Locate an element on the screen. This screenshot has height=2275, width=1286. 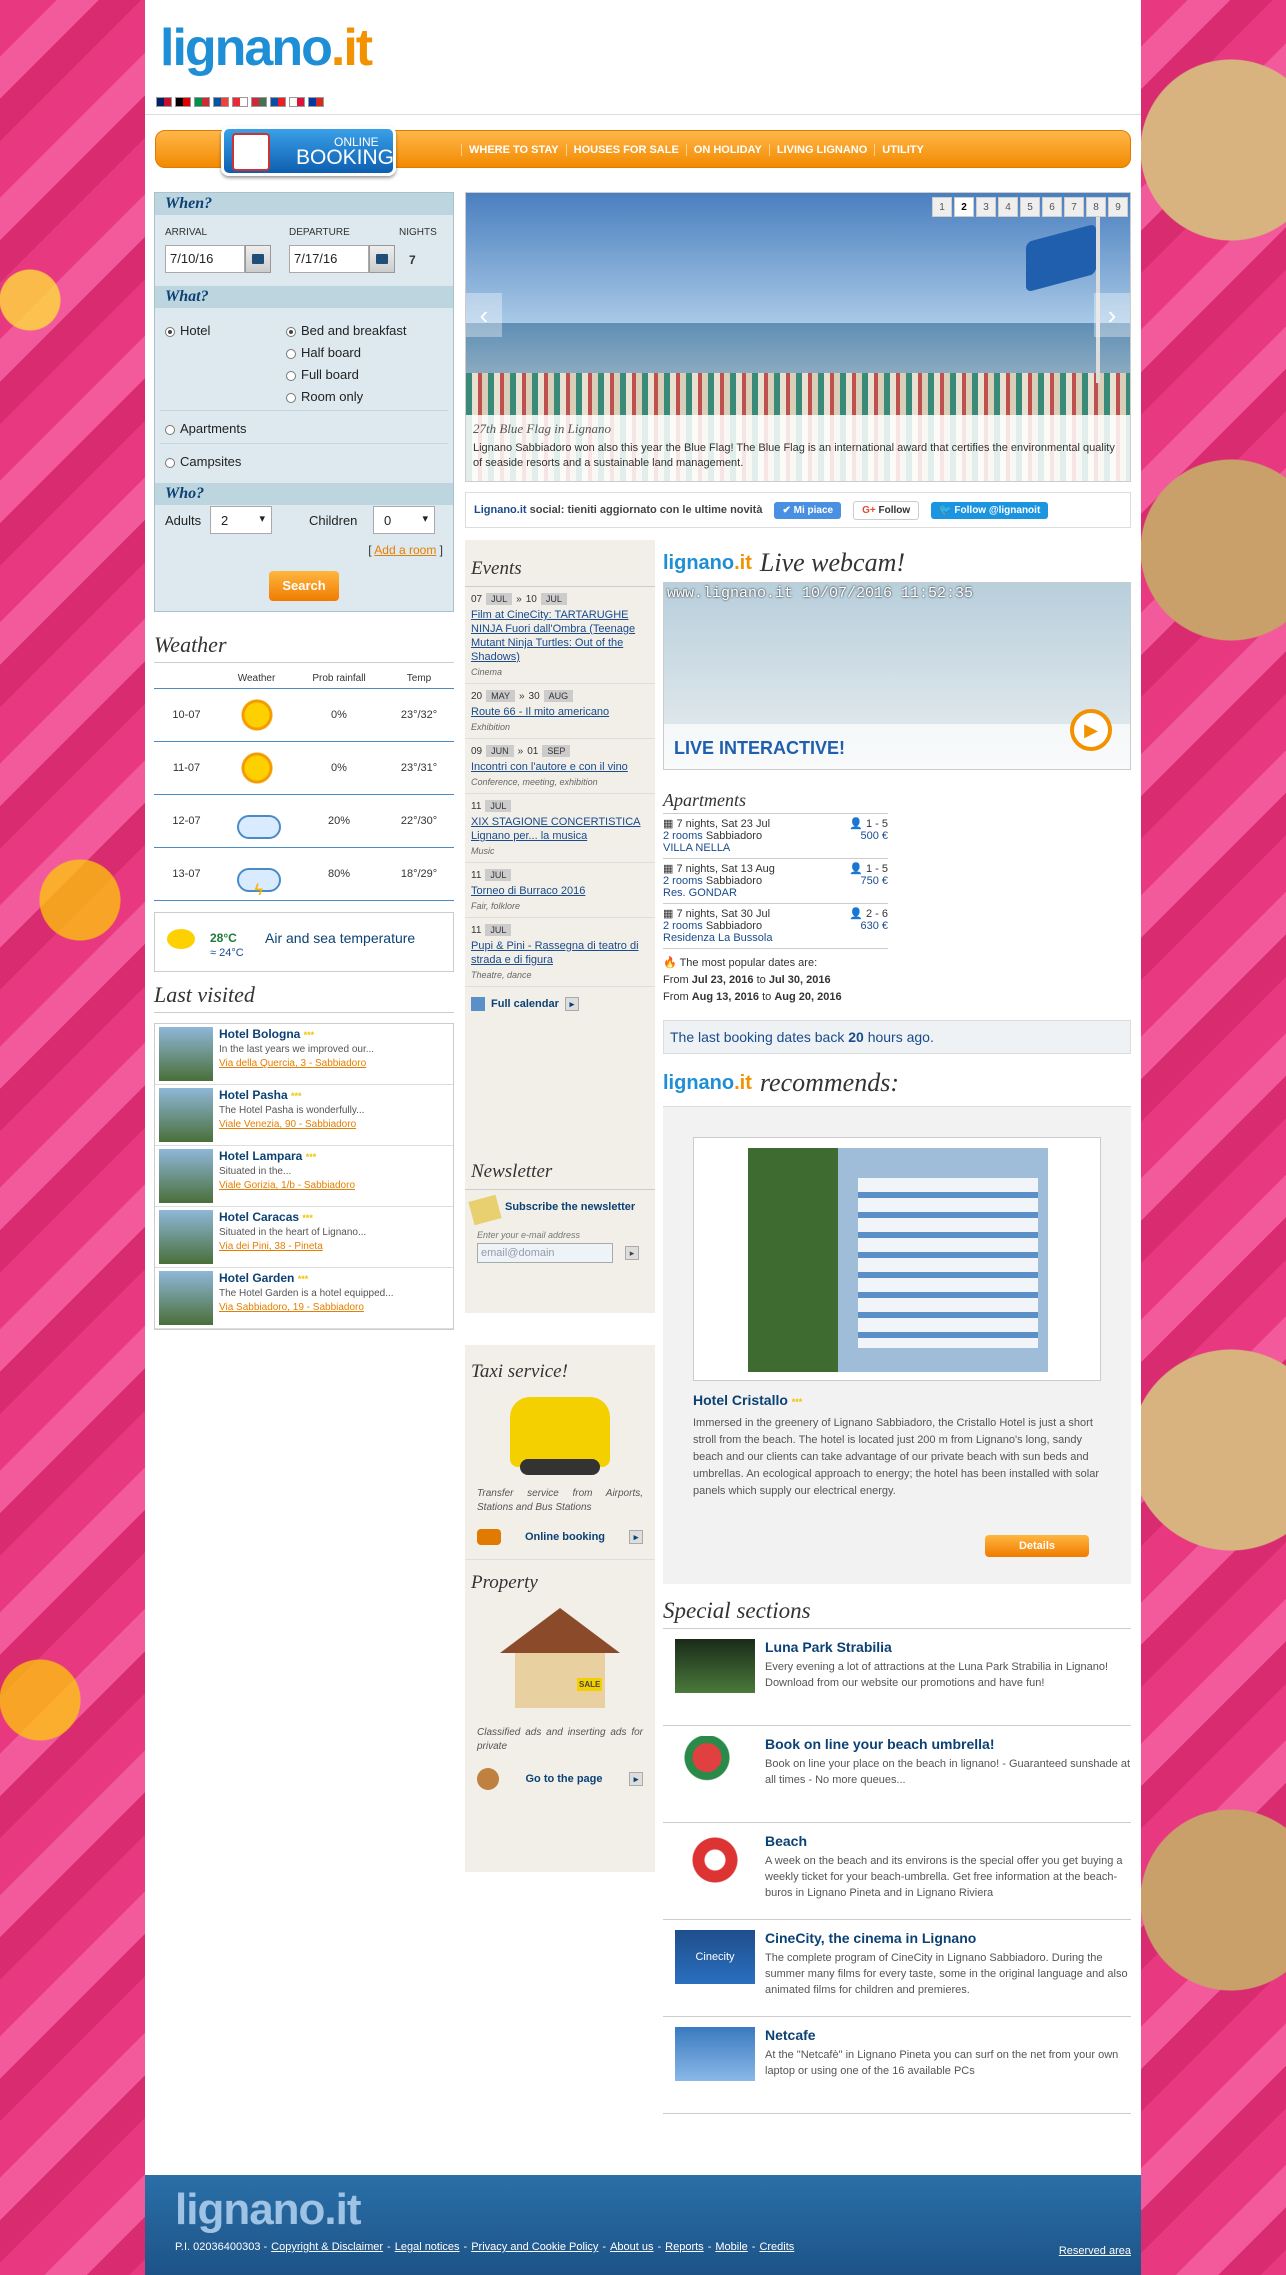
online-booking-button: ONLINE BOOKING is located at coordinates (308, 151).